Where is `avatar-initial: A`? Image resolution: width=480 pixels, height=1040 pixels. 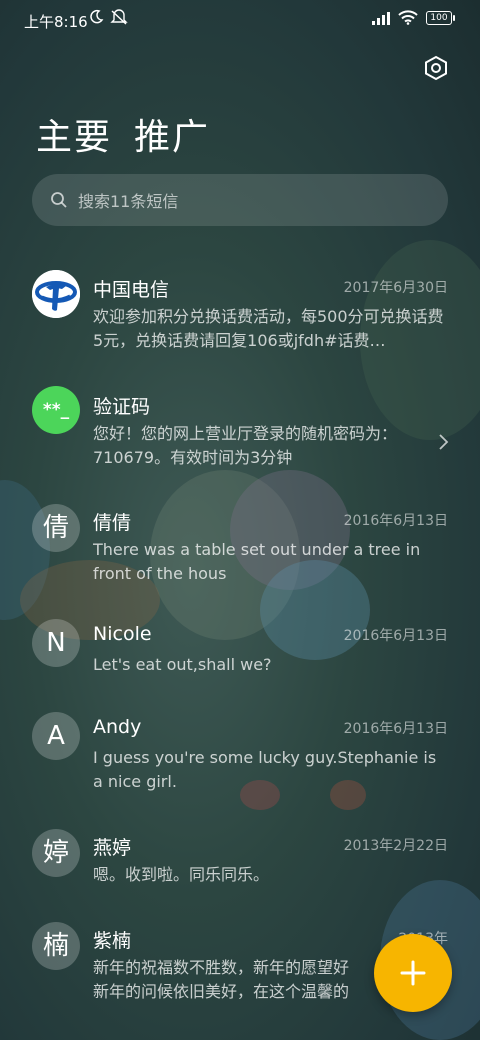 avatar-initial: A is located at coordinates (56, 736).